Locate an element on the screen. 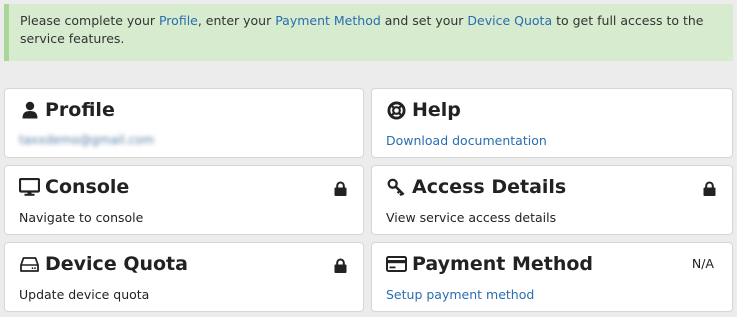 The width and height of the screenshot is (737, 317). console-card: Console Navigate to console is located at coordinates (184, 200).